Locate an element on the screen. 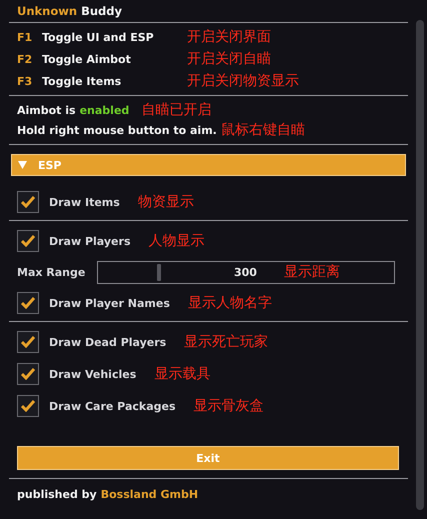 The width and height of the screenshot is (427, 519). annotation-text: 显示死亡玩家 is located at coordinates (226, 342).